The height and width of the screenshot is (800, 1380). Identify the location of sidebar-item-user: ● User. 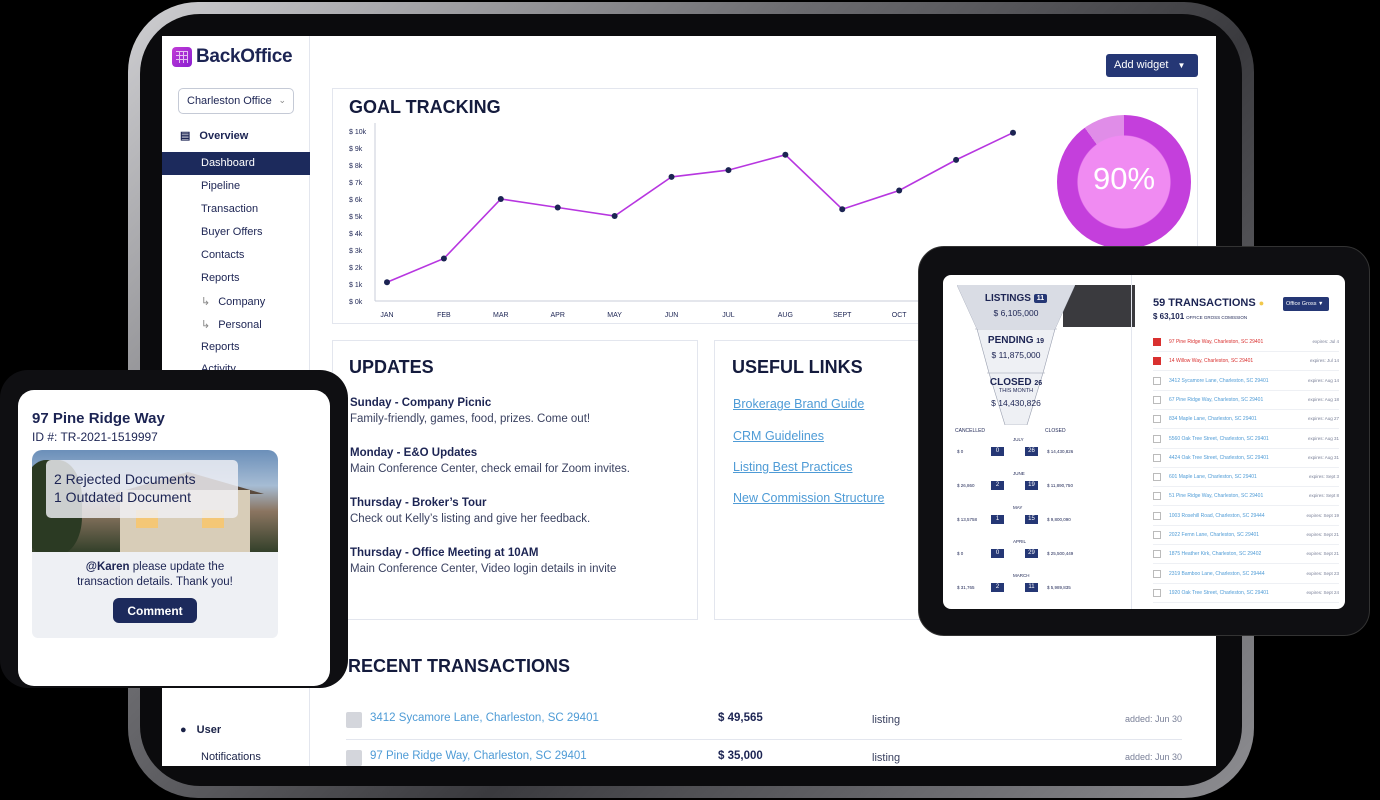
(200, 730).